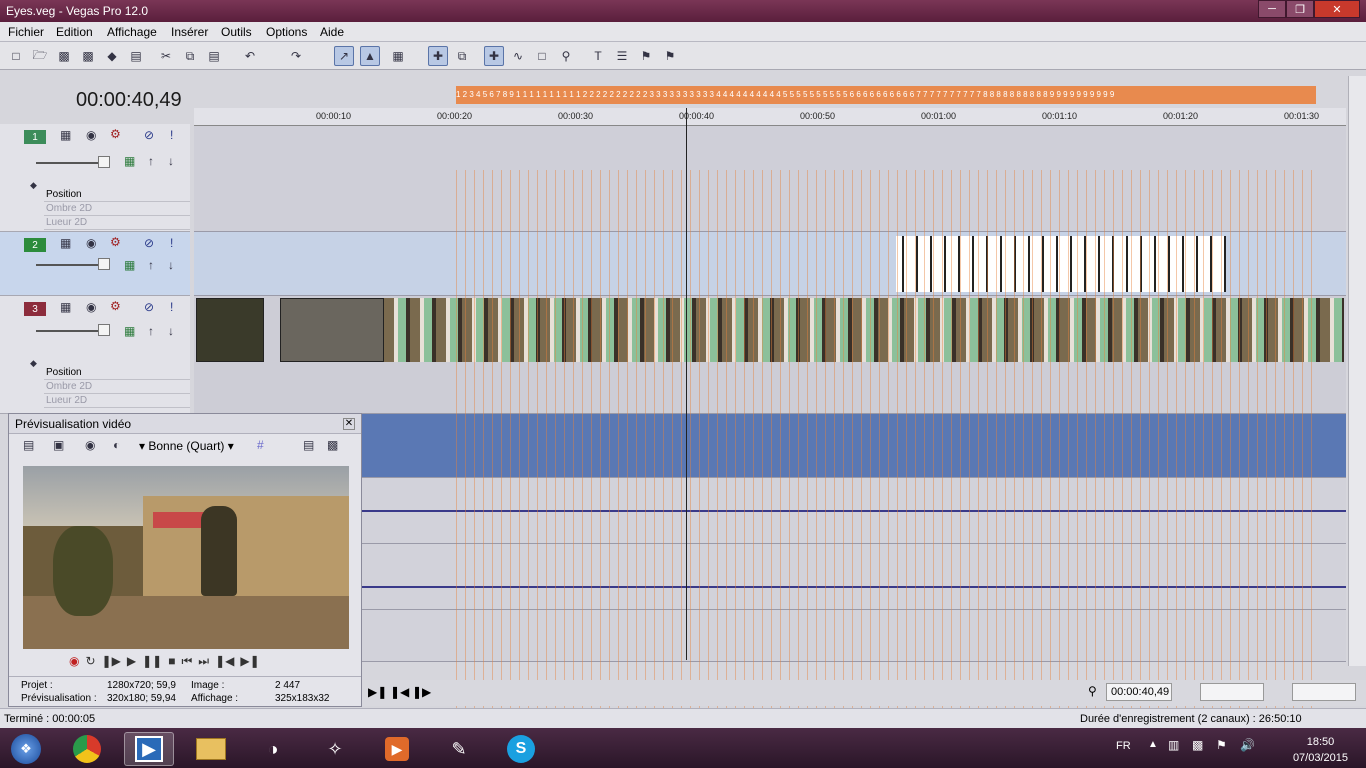  Describe the element at coordinates (542, 56) in the screenshot. I see `selection-tool-icon: □` at that location.